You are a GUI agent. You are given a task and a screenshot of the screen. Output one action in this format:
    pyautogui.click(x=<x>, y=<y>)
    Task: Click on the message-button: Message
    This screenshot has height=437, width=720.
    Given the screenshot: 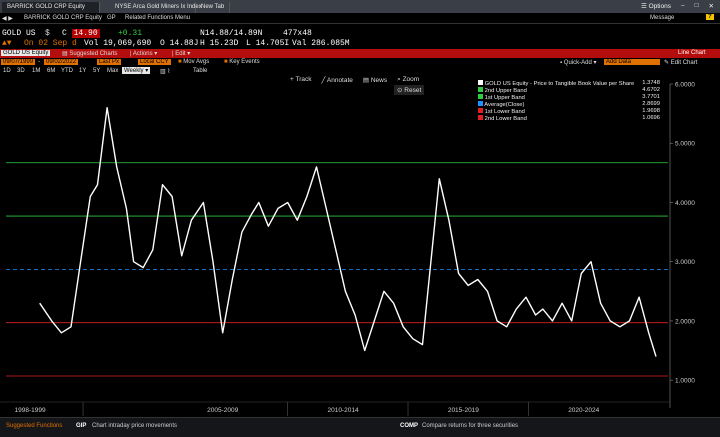 What is the action you would take?
    pyautogui.click(x=662, y=18)
    